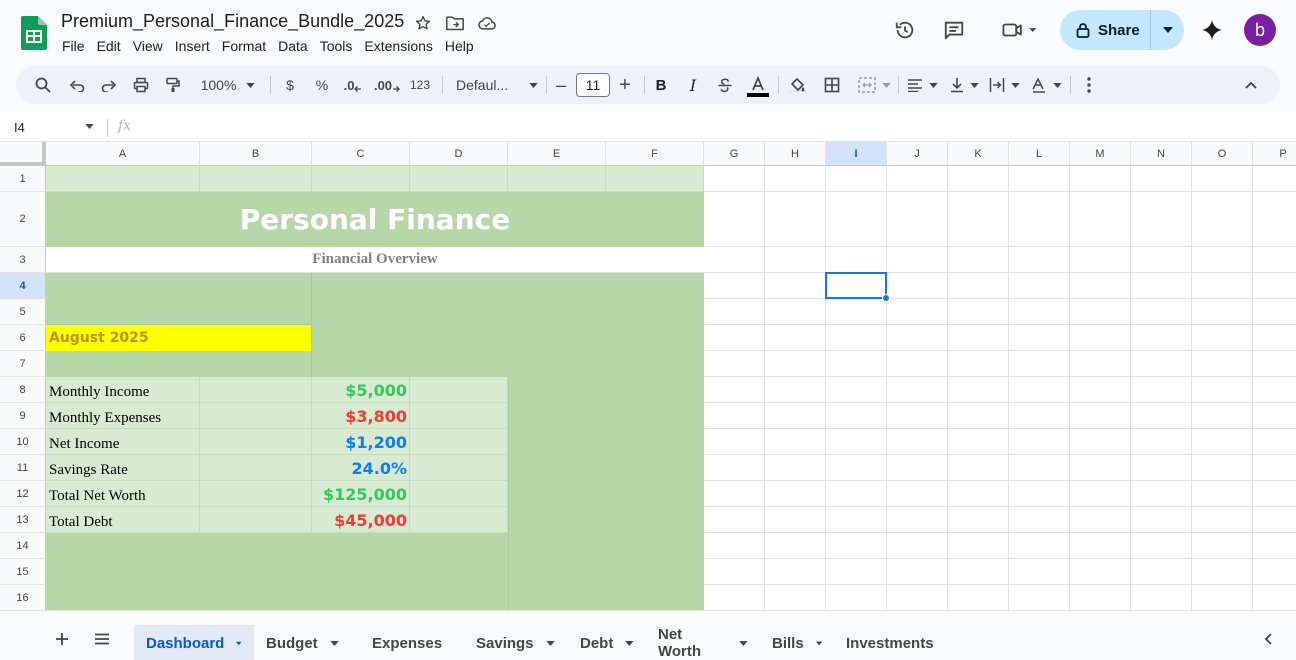 The width and height of the screenshot is (1296, 660). I want to click on cell-h5, so click(795, 312).